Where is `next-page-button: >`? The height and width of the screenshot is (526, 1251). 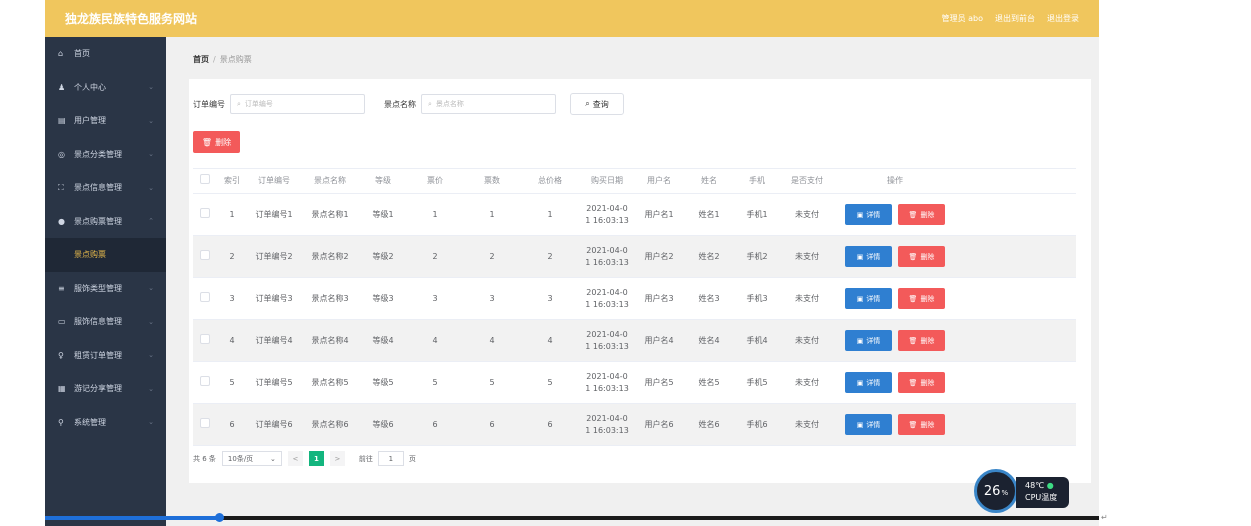
next-page-button: > is located at coordinates (337, 458).